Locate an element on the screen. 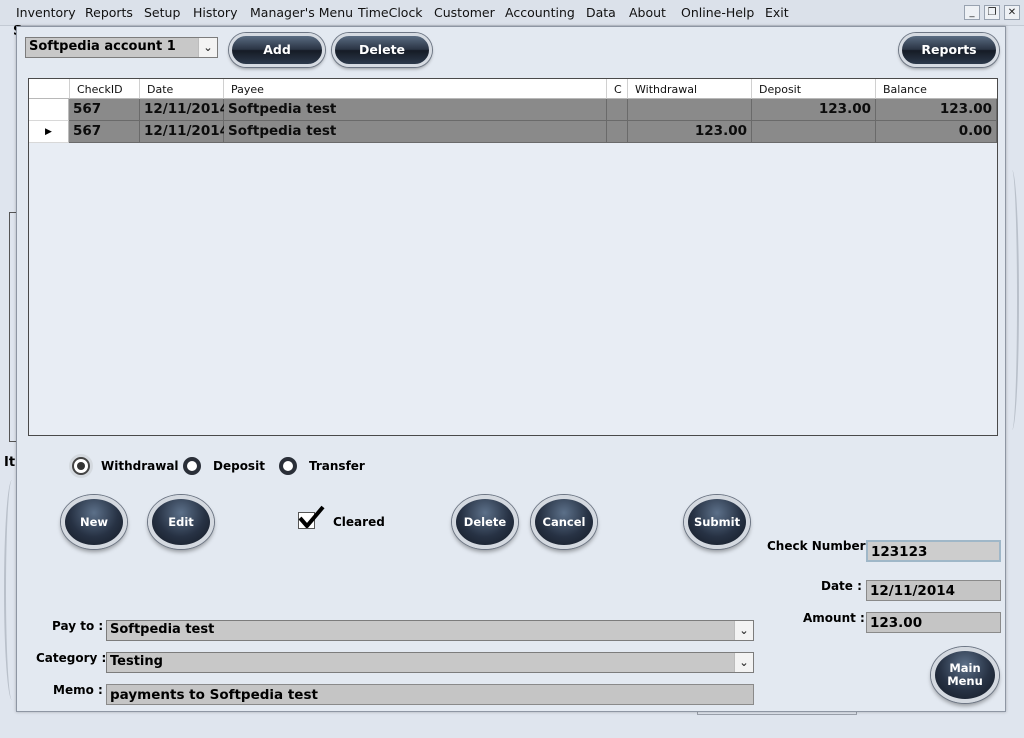 The width and height of the screenshot is (1024, 738). cell-withdrawal: 123.00 is located at coordinates (690, 132).